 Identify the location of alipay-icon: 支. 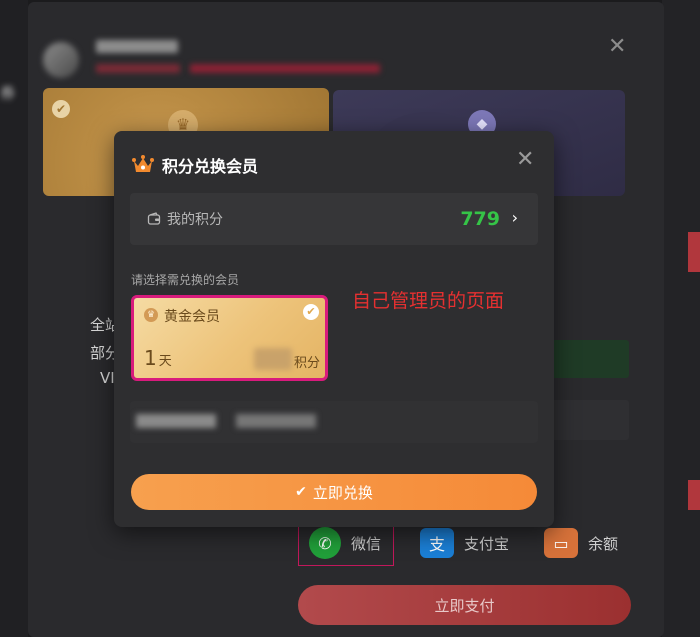
(437, 543).